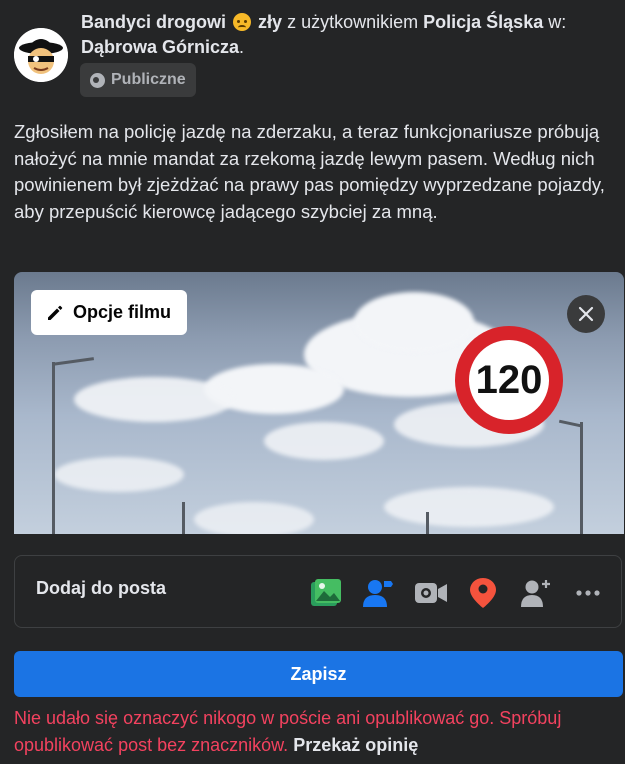 The image size is (625, 764). Describe the element at coordinates (242, 47) in the screenshot. I see `header-period: .` at that location.